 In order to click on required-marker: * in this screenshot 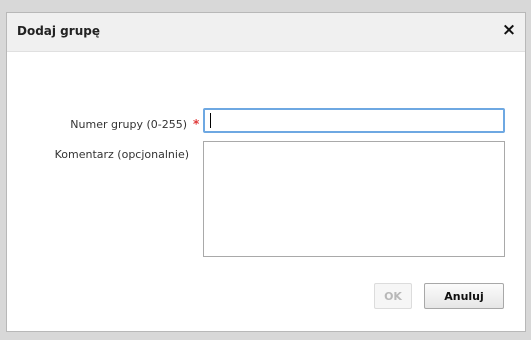, I will do `click(196, 124)`.